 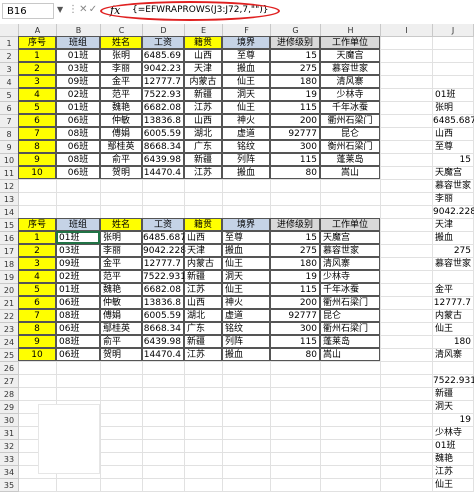 What do you see at coordinates (350, 328) in the screenshot?
I see `table-cell: 衢州石梁门` at bounding box center [350, 328].